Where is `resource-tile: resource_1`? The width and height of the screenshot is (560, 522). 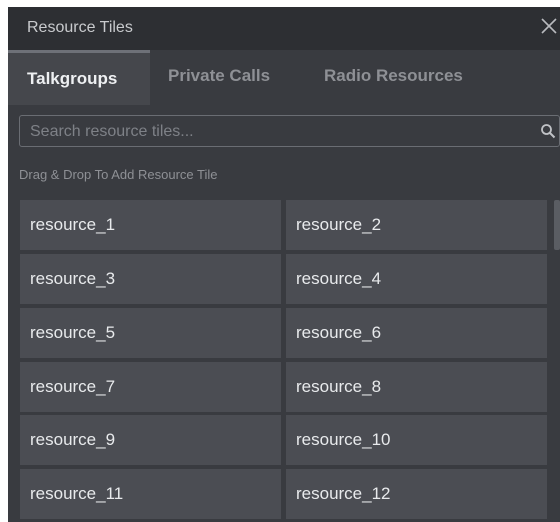 resource-tile: resource_1 is located at coordinates (150, 225).